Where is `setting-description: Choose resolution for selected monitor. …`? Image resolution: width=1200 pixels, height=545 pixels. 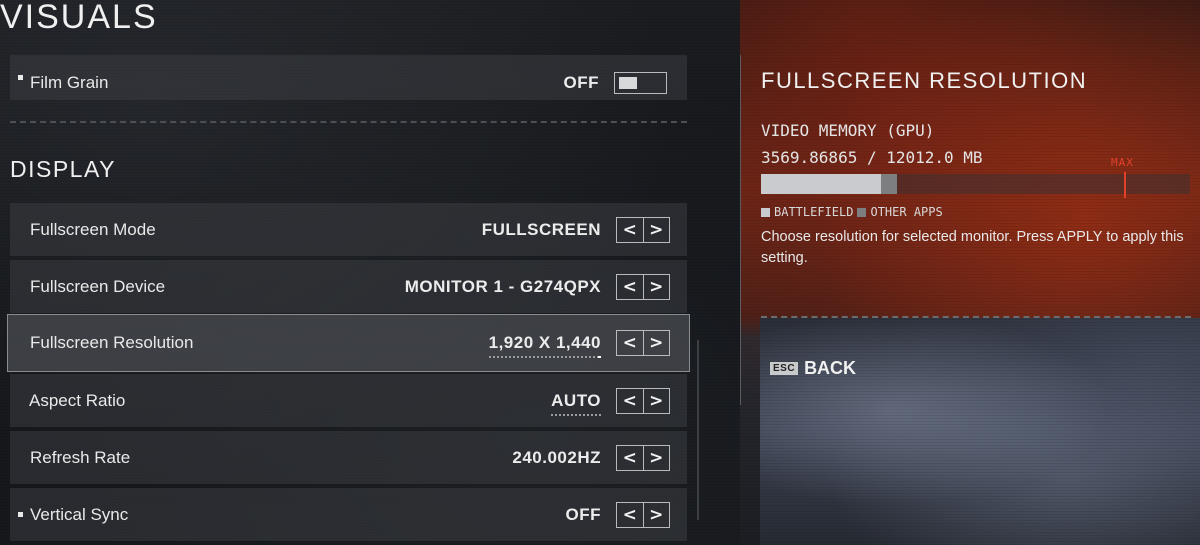
setting-description: Choose resolution for selected monitor. … is located at coordinates (972, 247).